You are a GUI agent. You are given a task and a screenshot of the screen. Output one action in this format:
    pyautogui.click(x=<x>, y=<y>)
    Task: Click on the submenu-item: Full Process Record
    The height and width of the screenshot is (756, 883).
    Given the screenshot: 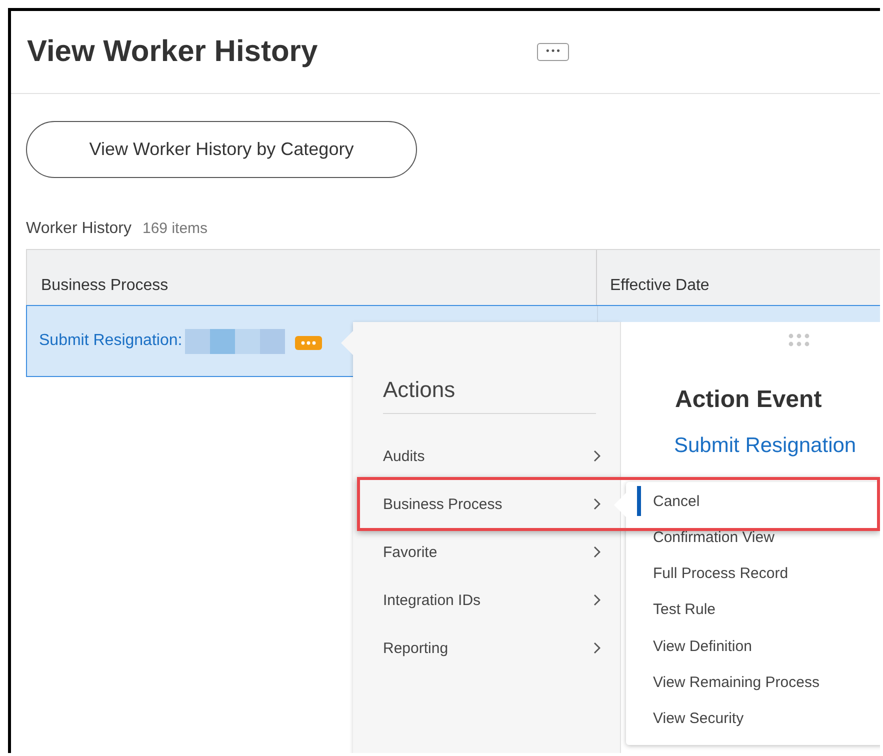 What is the action you would take?
    pyautogui.click(x=758, y=573)
    